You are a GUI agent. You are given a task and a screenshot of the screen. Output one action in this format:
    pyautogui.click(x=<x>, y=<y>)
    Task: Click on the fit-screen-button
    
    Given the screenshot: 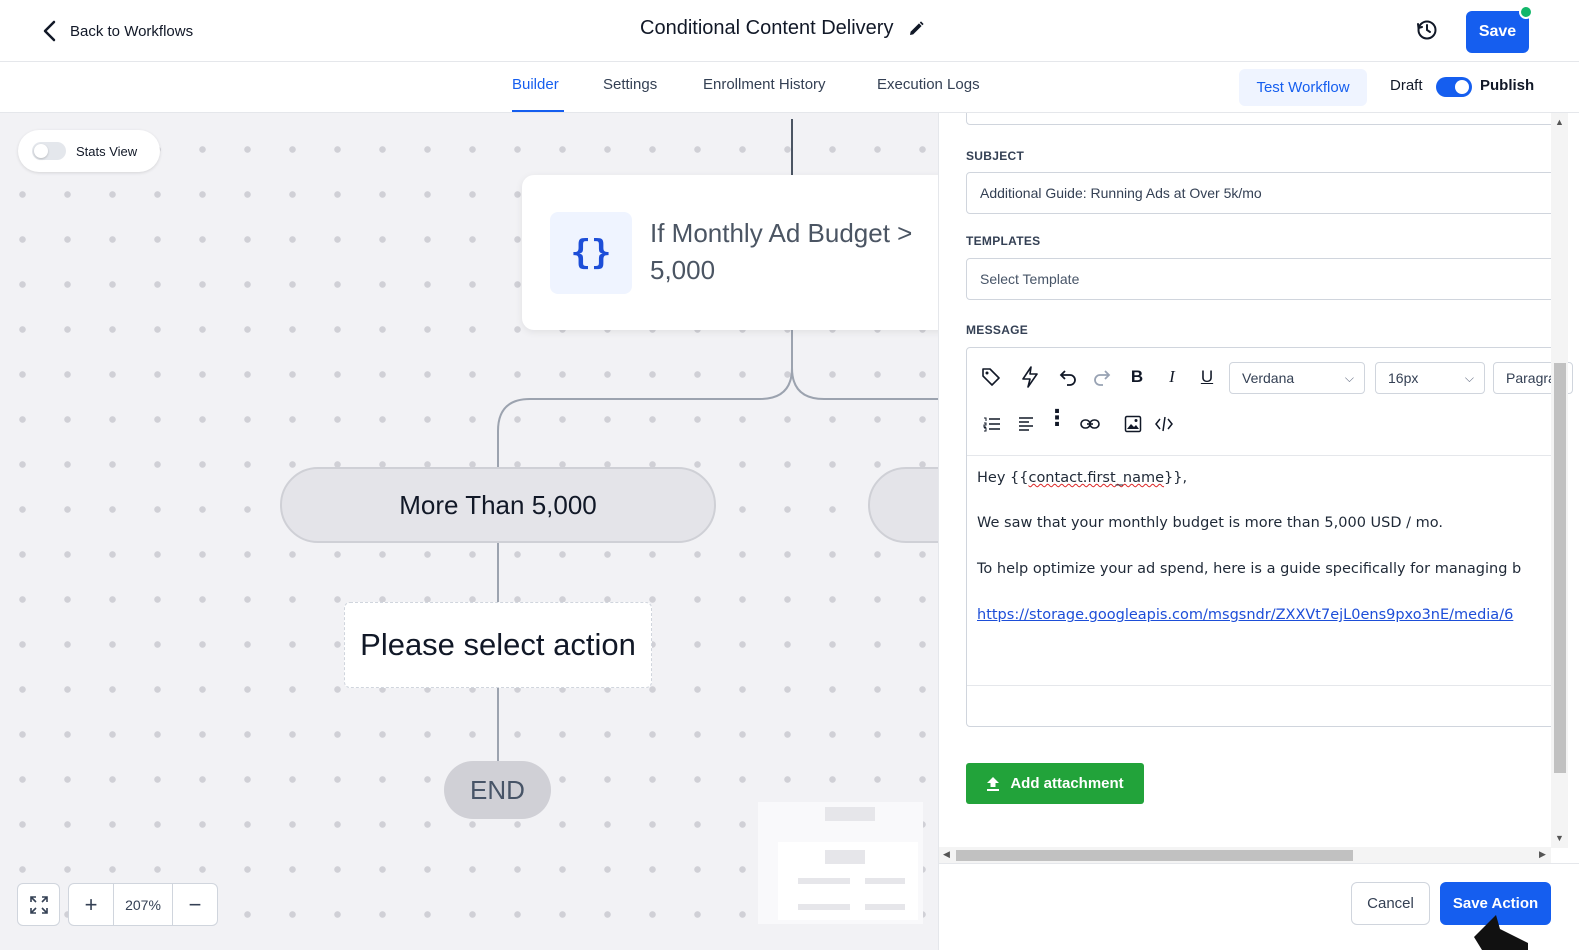 What is the action you would take?
    pyautogui.click(x=38, y=904)
    